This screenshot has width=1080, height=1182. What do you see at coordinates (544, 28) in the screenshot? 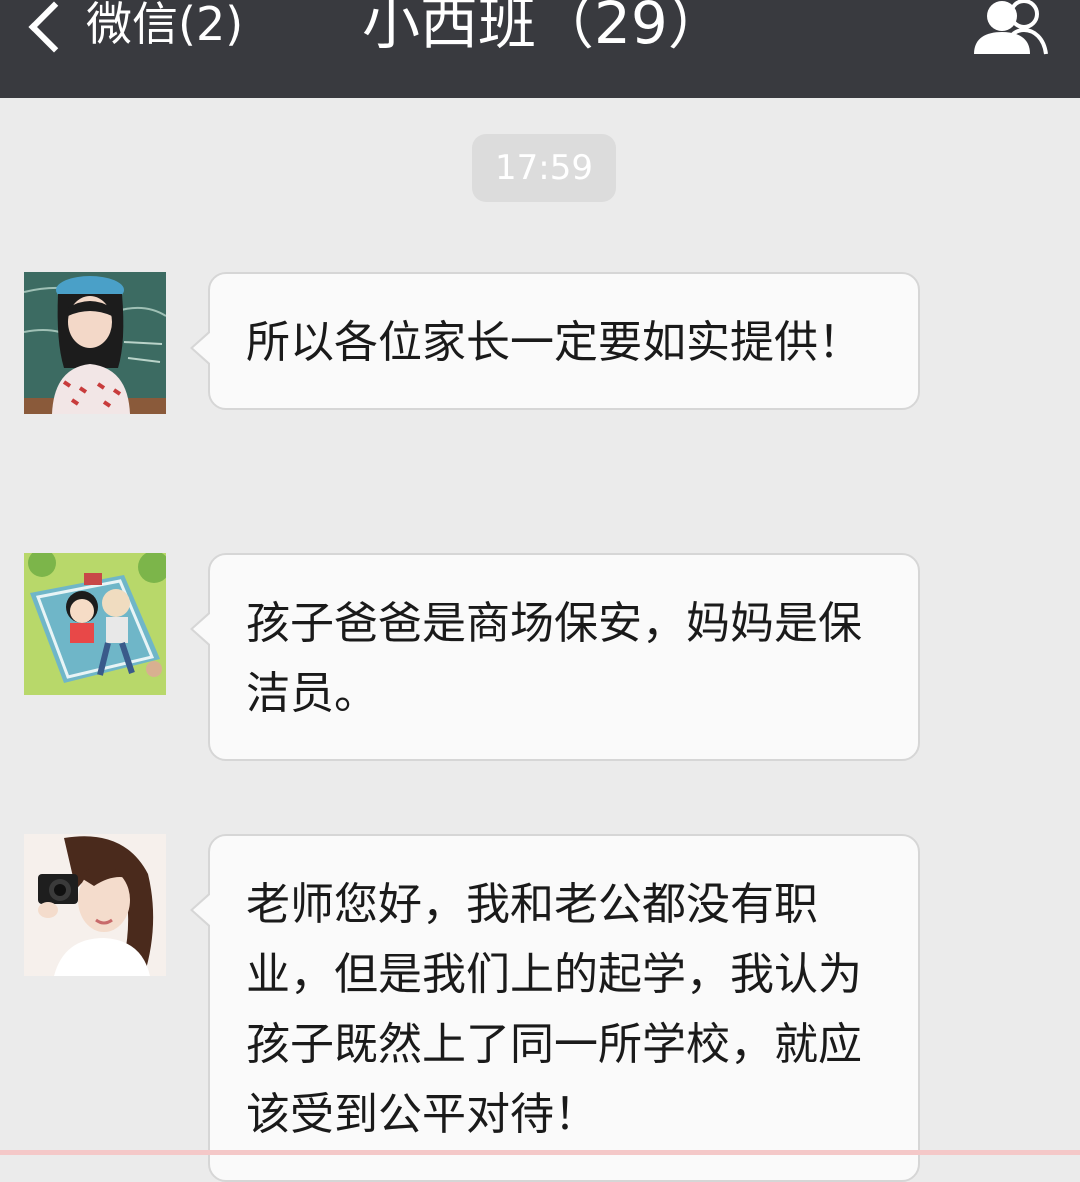
I see `chat-title: 小西班（29）` at bounding box center [544, 28].